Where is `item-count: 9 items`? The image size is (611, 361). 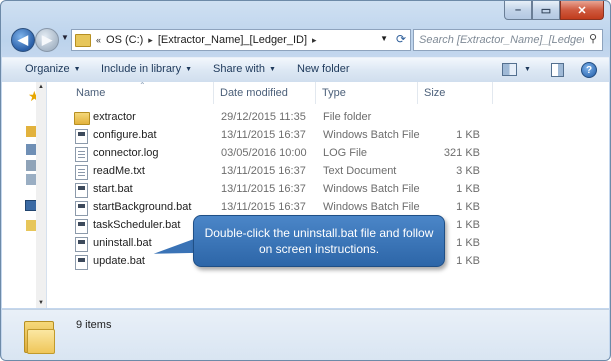
item-count: 9 items is located at coordinates (94, 325).